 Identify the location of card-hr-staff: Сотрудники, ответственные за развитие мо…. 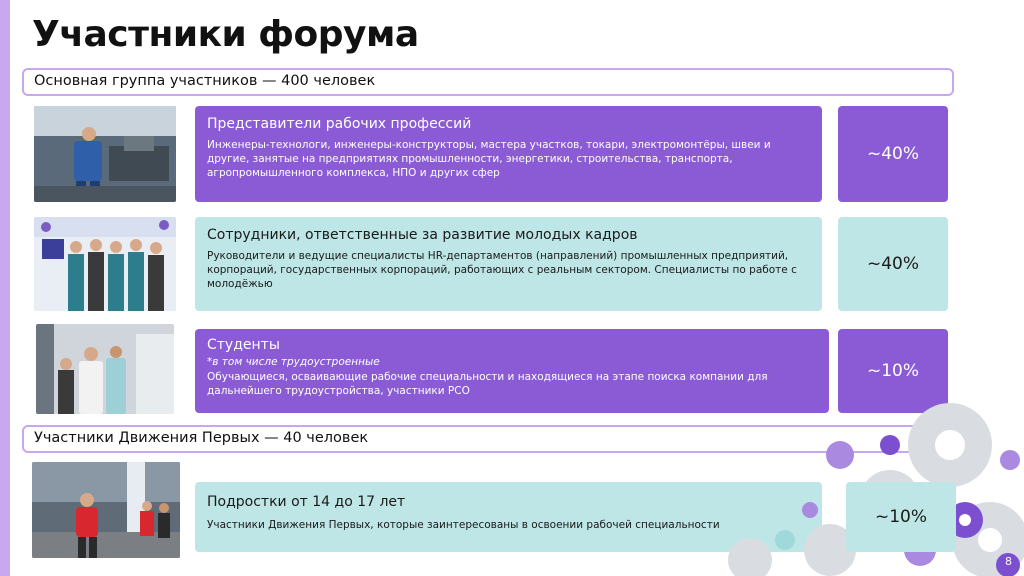
(508, 264).